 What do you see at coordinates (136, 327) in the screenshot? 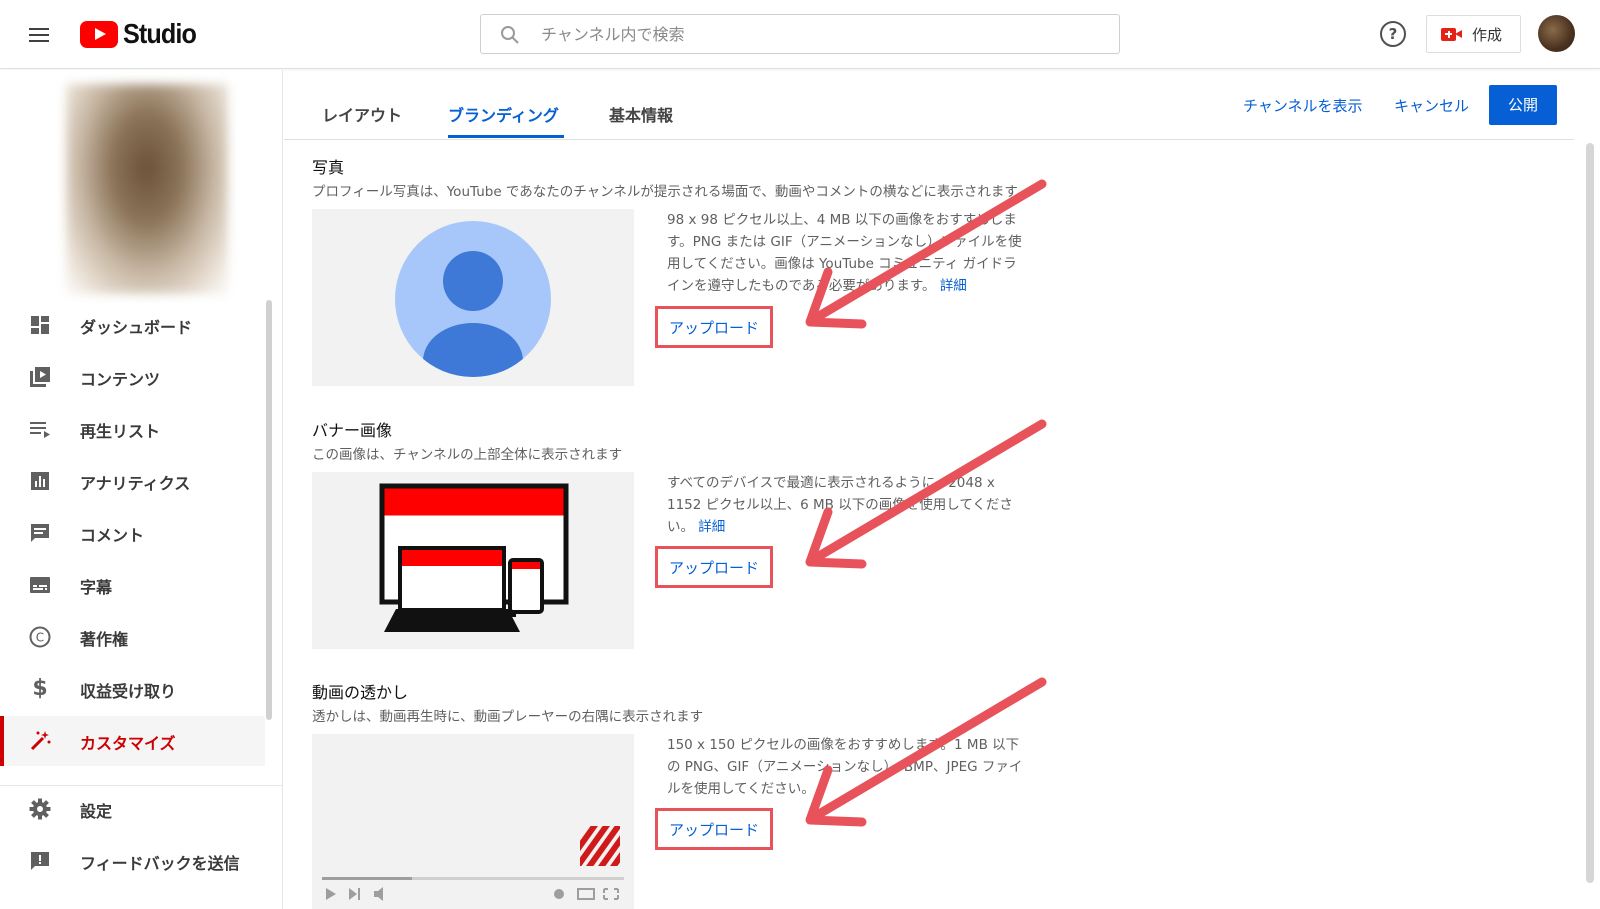
I see `sidebar-item-label: ダッシュボード` at bounding box center [136, 327].